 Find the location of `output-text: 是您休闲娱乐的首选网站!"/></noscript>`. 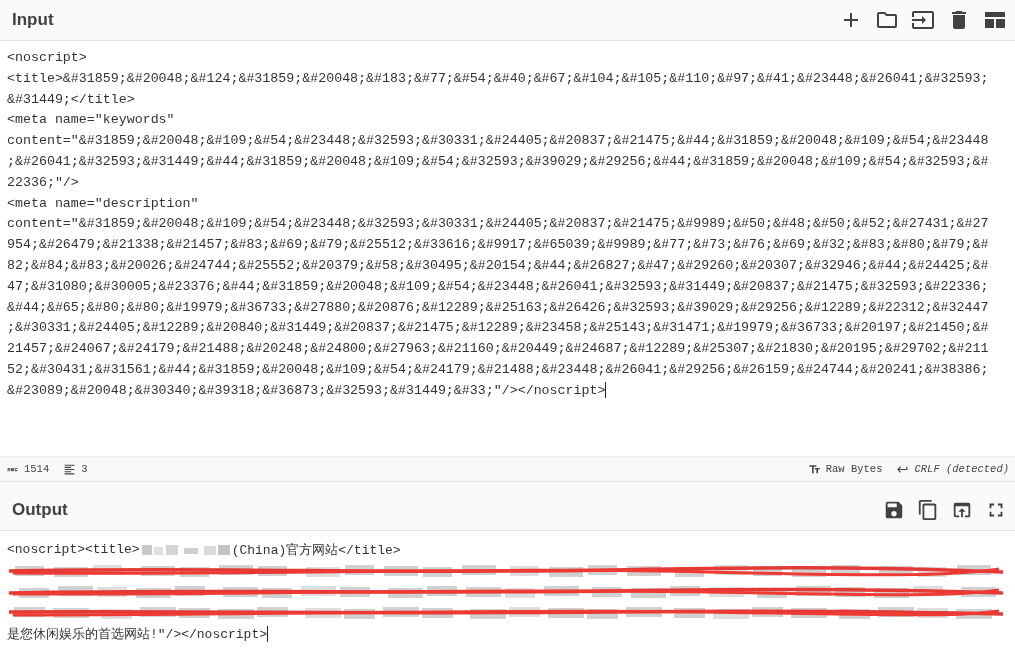

output-text: 是您休闲娱乐的首选网站!"/></noscript> is located at coordinates (137, 634).